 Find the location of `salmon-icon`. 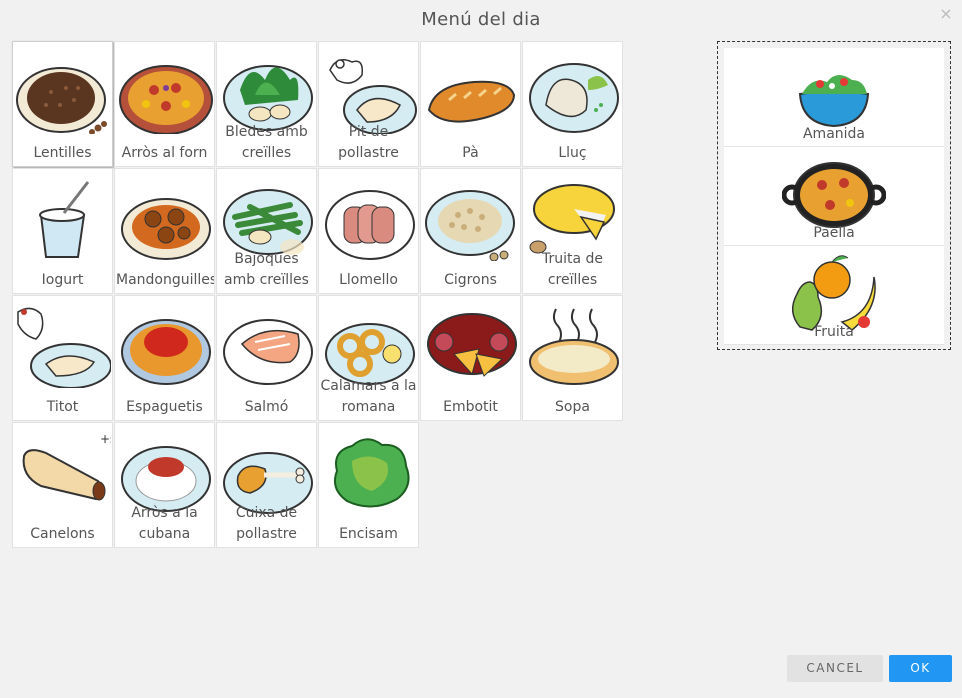

salmon-icon is located at coordinates (268, 352).